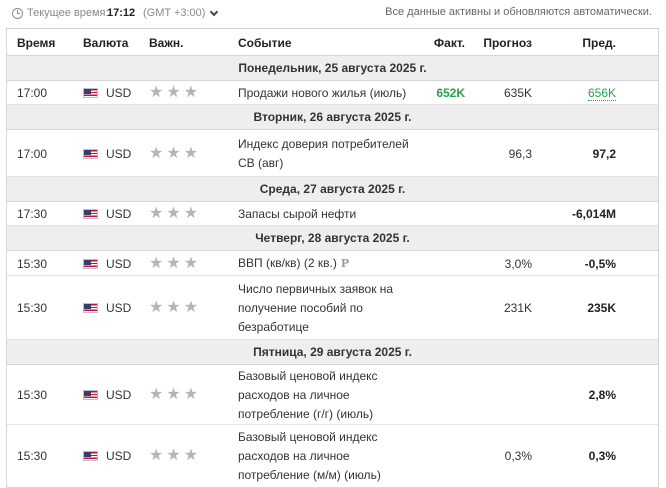 This screenshot has height=488, width=666. What do you see at coordinates (68, 13) in the screenshot?
I see `current-time-label: Текущее время:` at bounding box center [68, 13].